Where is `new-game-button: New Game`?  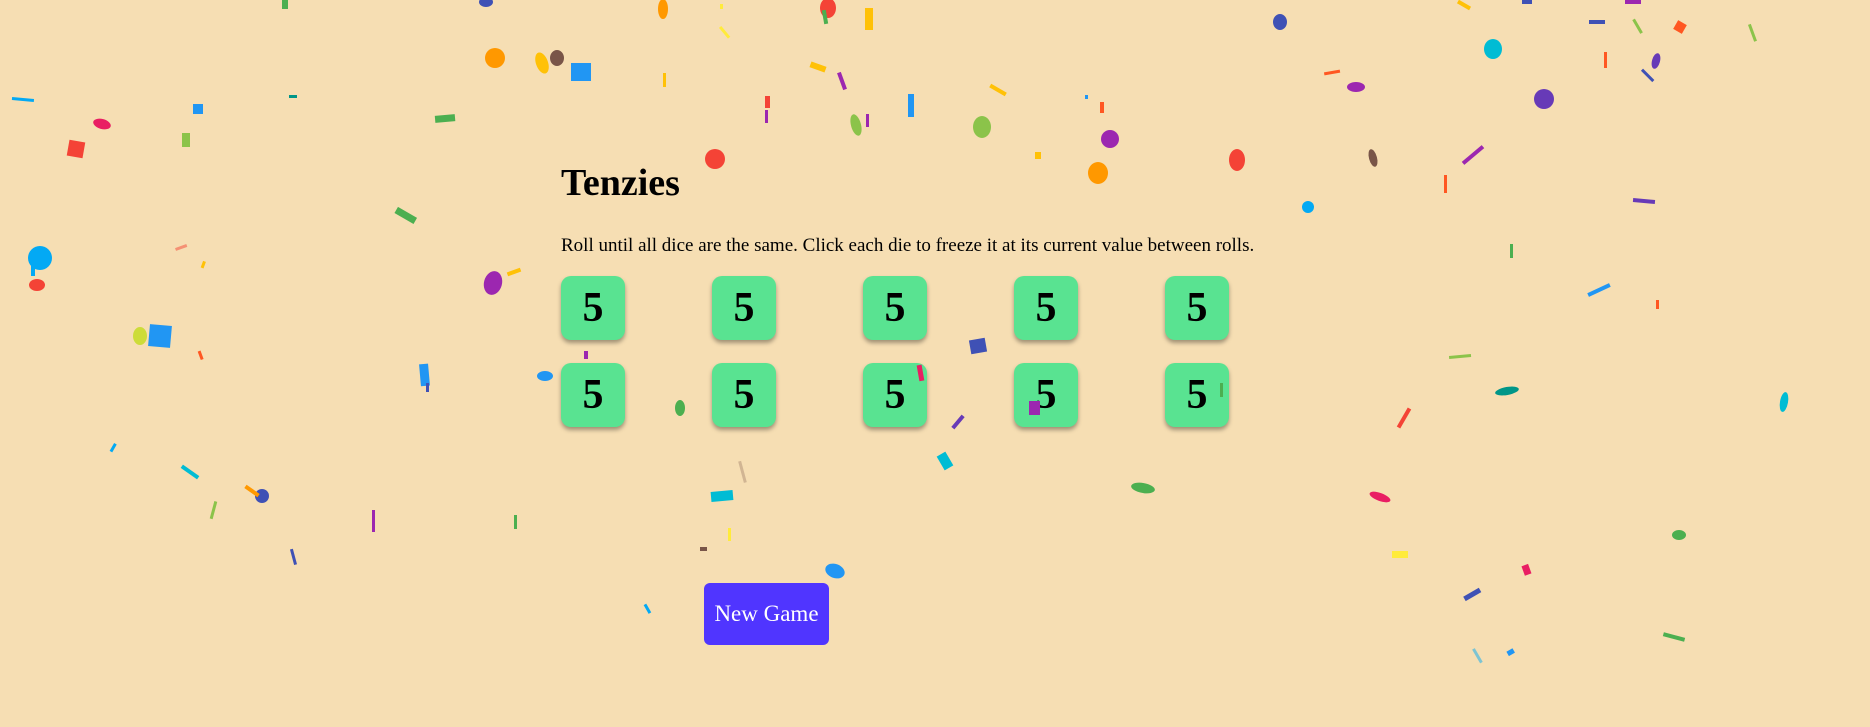 new-game-button: New Game is located at coordinates (766, 614).